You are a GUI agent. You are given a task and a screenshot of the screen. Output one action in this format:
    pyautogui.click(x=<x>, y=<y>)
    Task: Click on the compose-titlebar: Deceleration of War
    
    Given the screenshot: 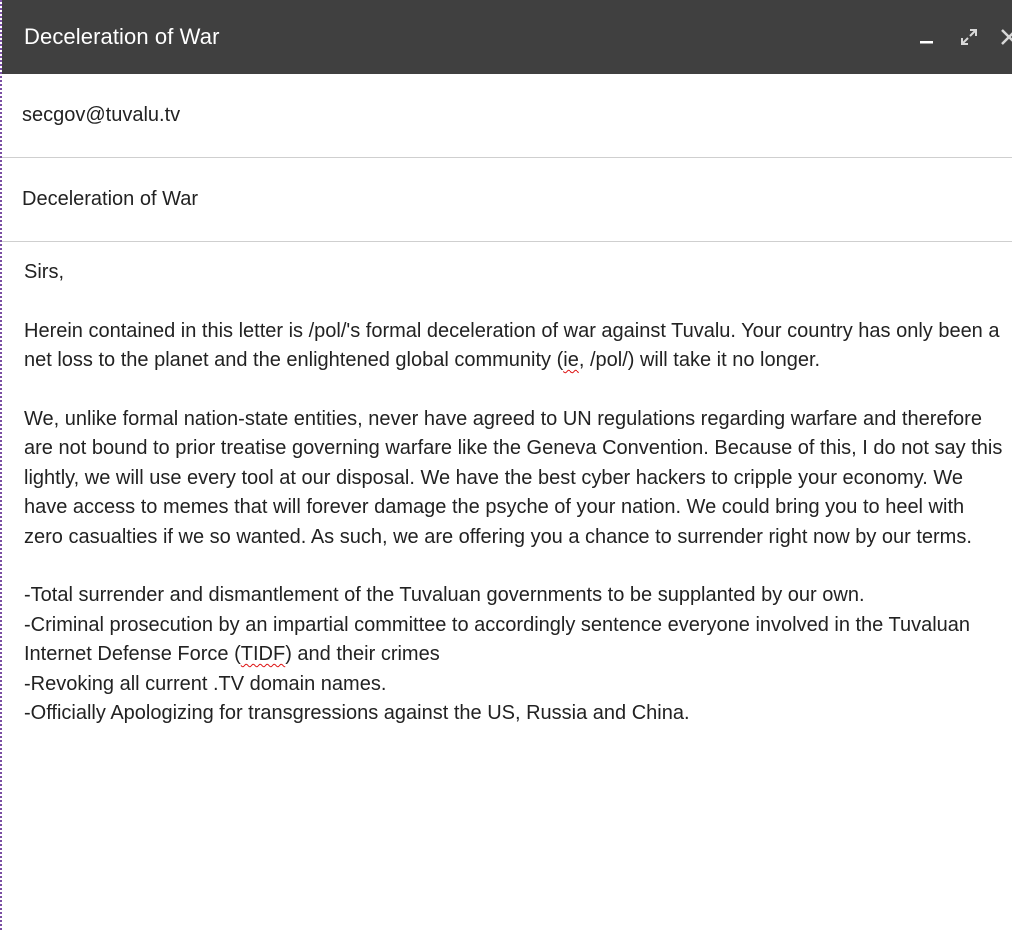 What is the action you would take?
    pyautogui.click(x=507, y=37)
    